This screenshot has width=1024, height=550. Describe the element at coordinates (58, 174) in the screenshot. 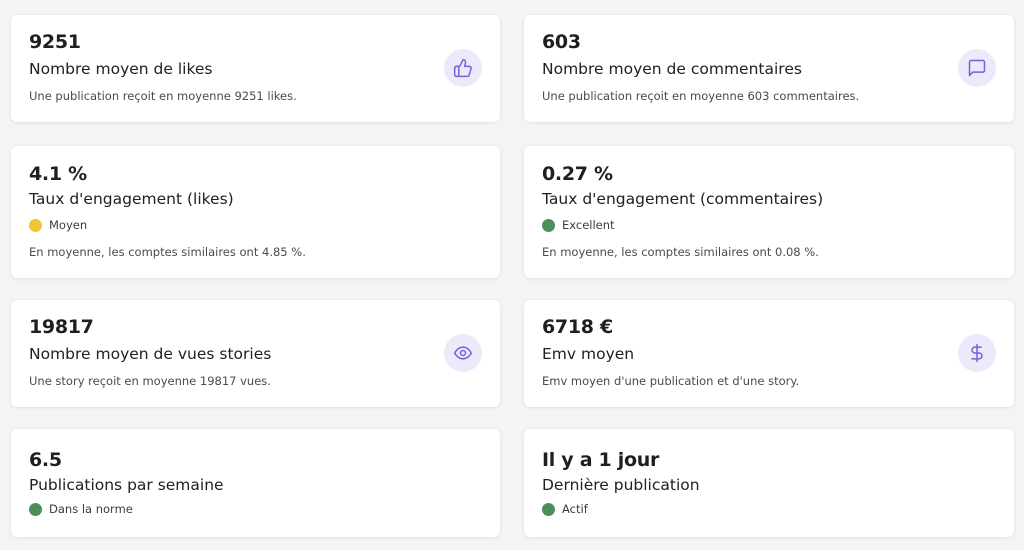

I see `card-value: 4.1 %` at that location.